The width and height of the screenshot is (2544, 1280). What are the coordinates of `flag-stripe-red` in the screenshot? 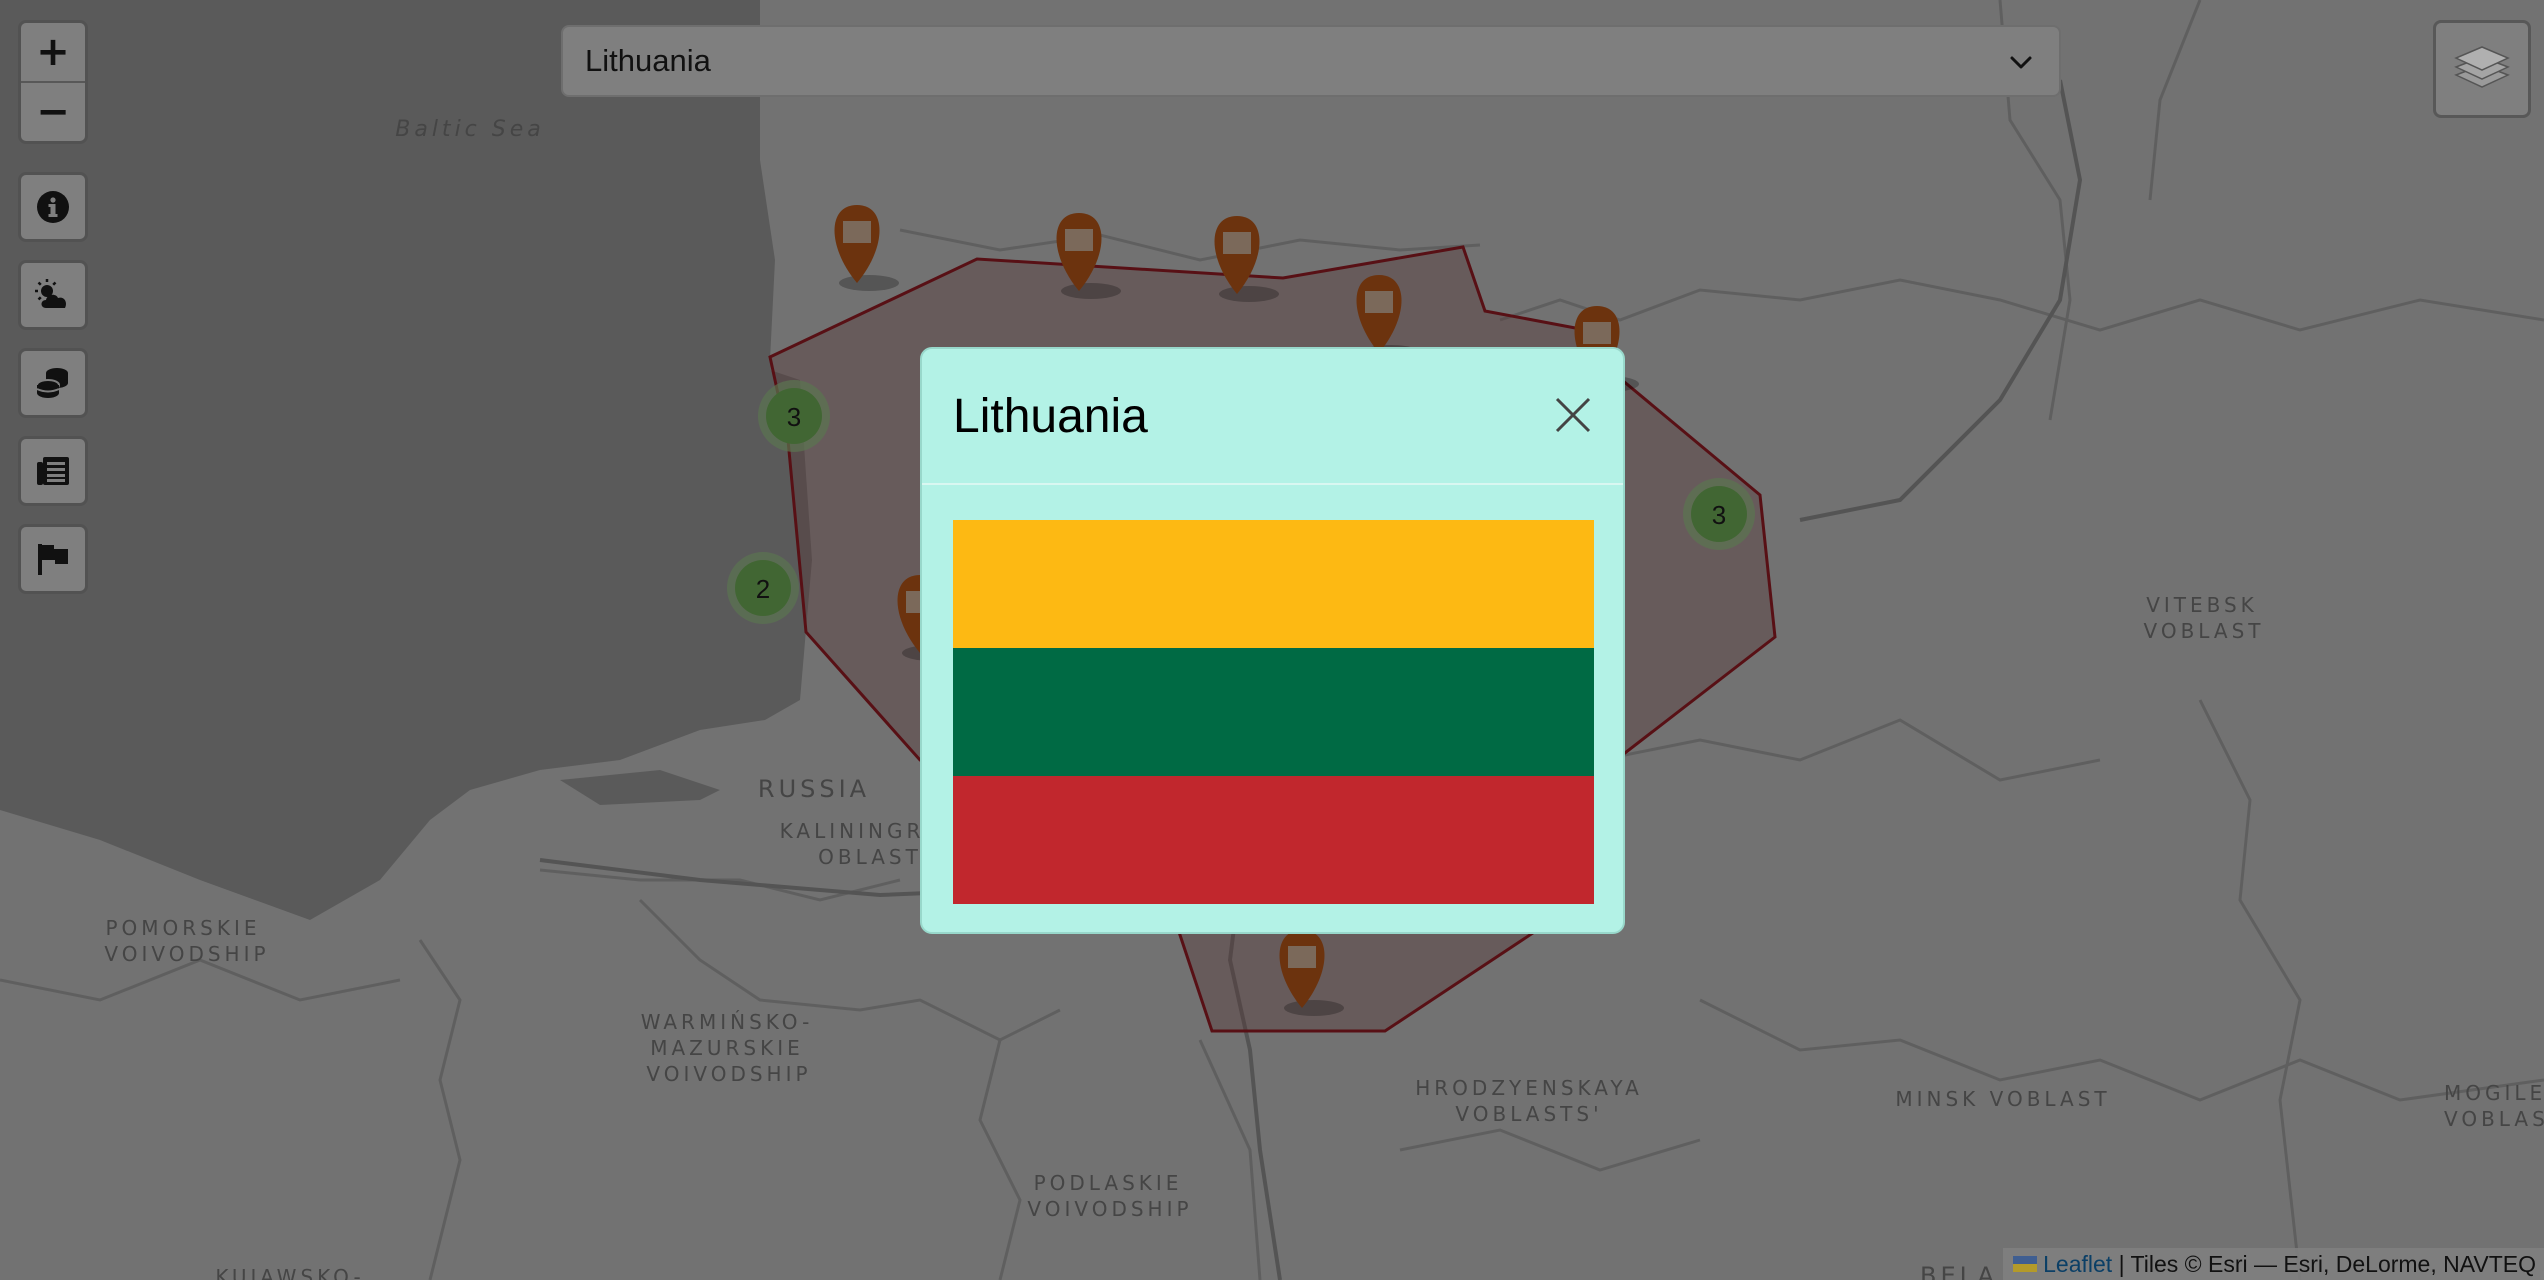 It's located at (1273, 840).